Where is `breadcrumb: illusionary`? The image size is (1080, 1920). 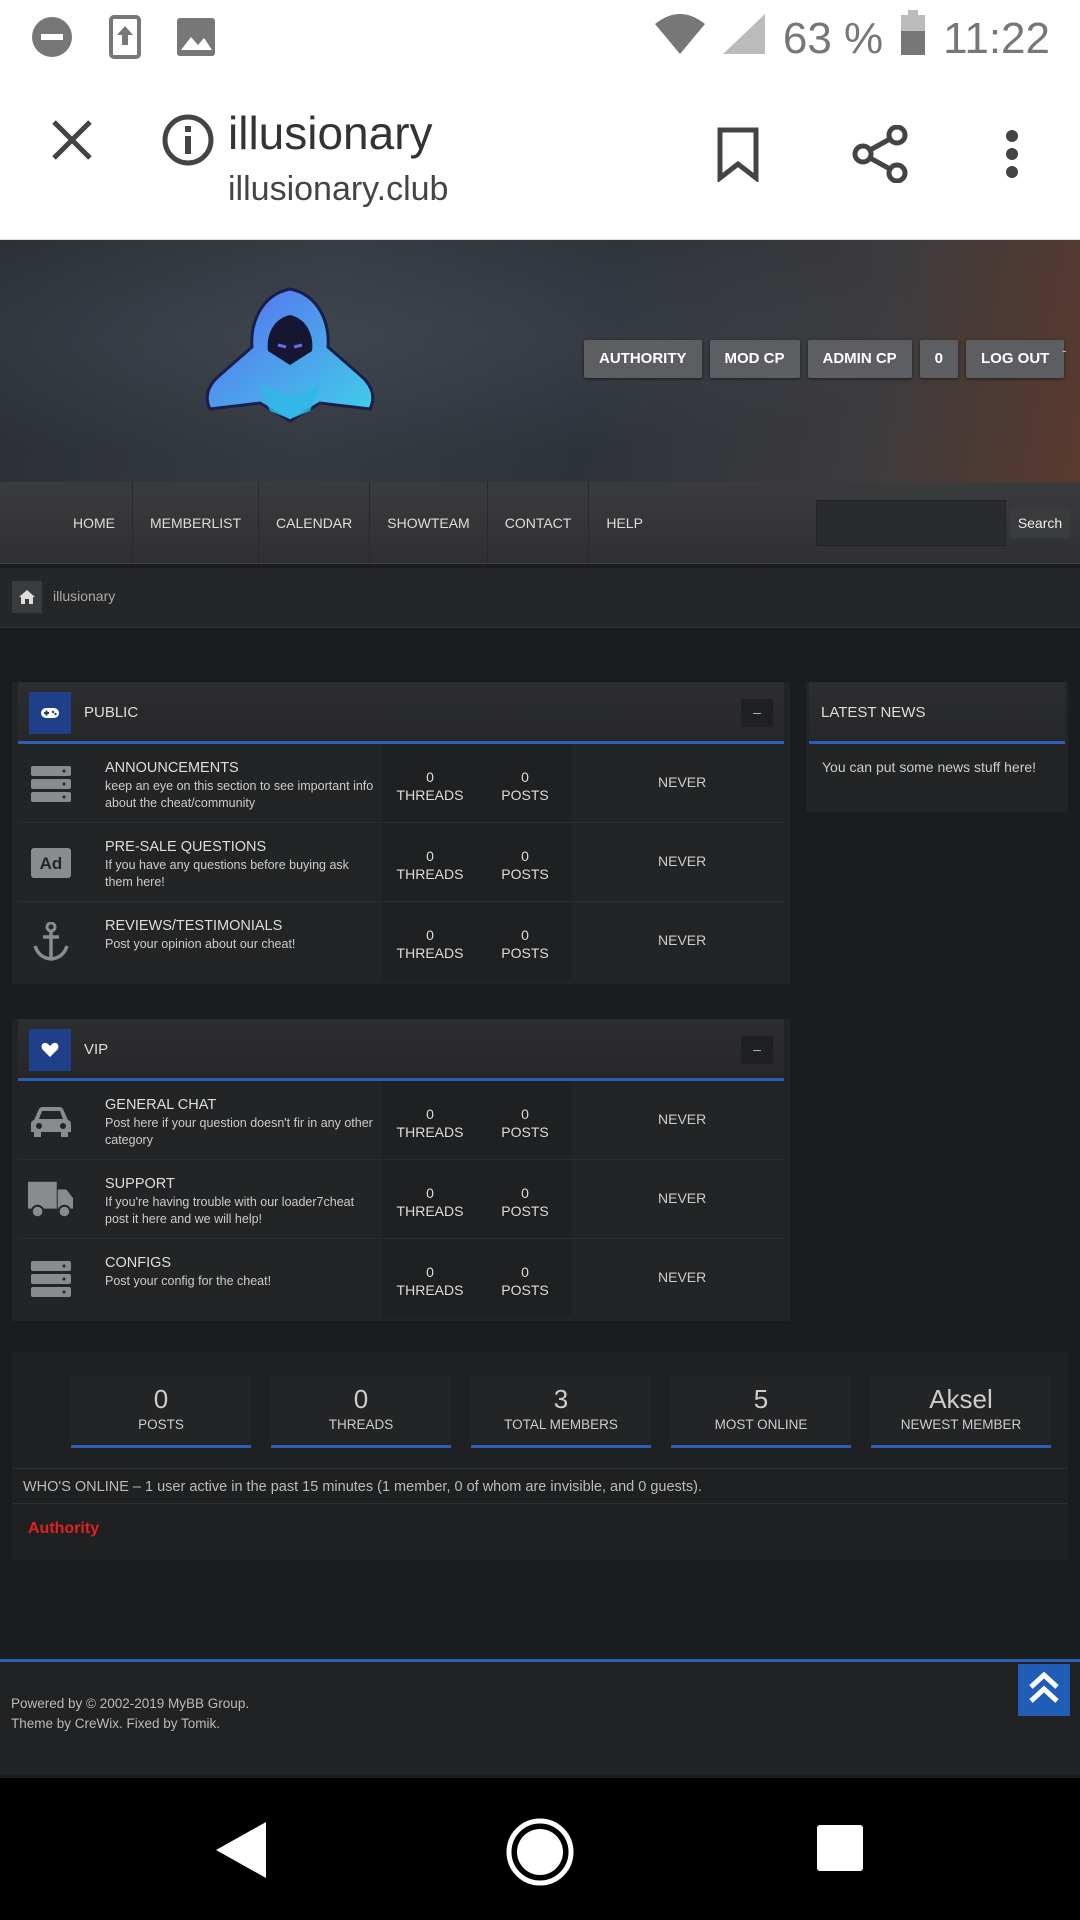
breadcrumb: illusionary is located at coordinates (540, 598).